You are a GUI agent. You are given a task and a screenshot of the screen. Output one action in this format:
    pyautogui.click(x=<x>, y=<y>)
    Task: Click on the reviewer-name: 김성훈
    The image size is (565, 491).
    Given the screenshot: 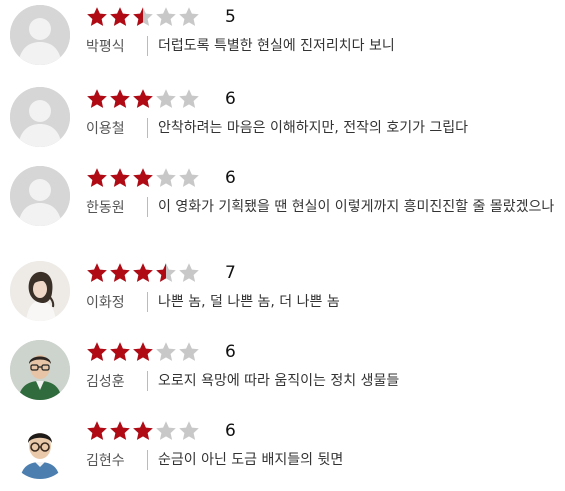 What is the action you would take?
    pyautogui.click(x=105, y=382)
    